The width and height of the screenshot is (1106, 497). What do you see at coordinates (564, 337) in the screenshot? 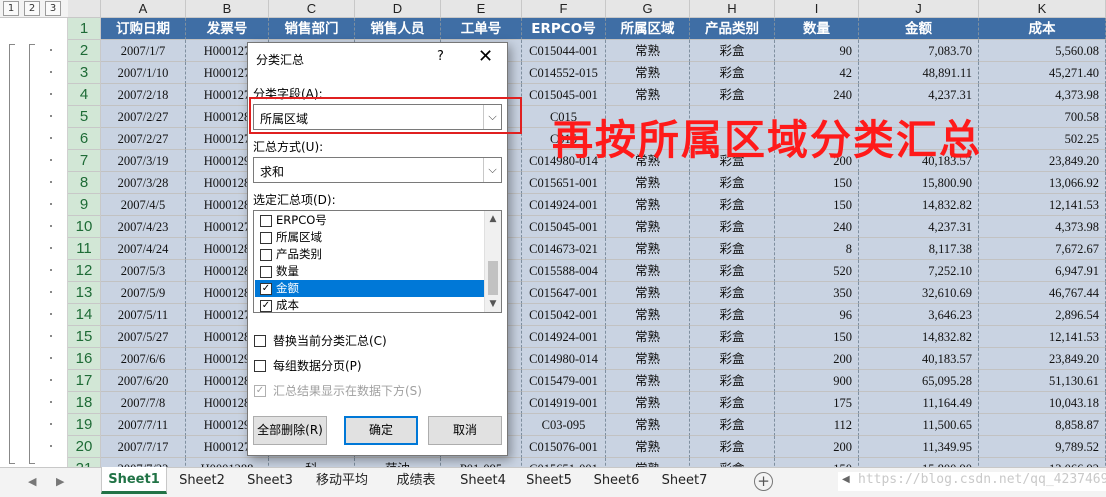
I see `table-cell: C014924-001` at bounding box center [564, 337].